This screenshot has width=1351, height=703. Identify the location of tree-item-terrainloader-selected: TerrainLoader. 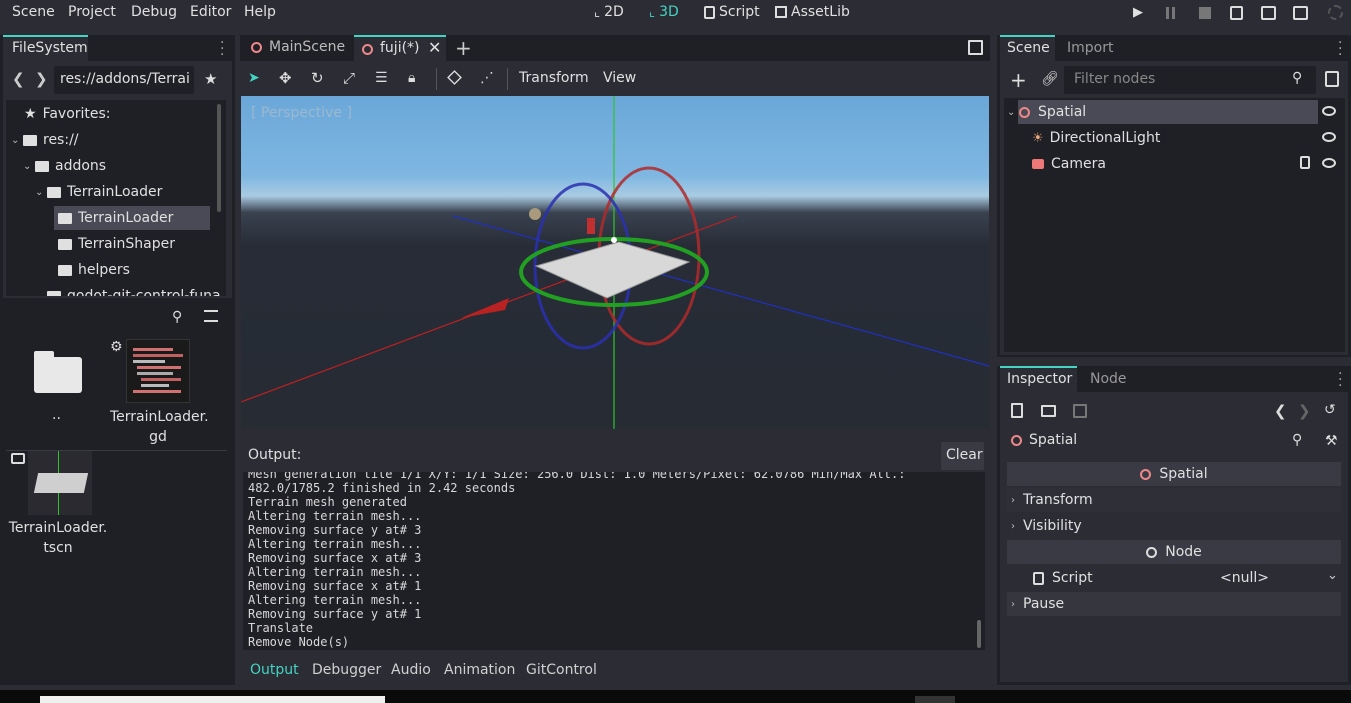
(132, 218).